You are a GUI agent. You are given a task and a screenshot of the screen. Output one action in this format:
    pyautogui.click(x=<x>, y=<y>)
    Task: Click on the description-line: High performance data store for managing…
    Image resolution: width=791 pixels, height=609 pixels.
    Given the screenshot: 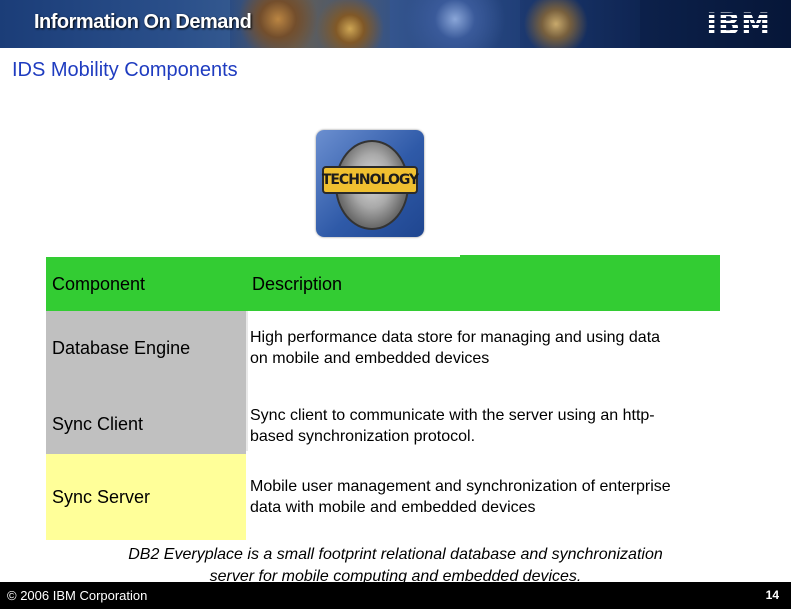 What is the action you would take?
    pyautogui.click(x=455, y=337)
    